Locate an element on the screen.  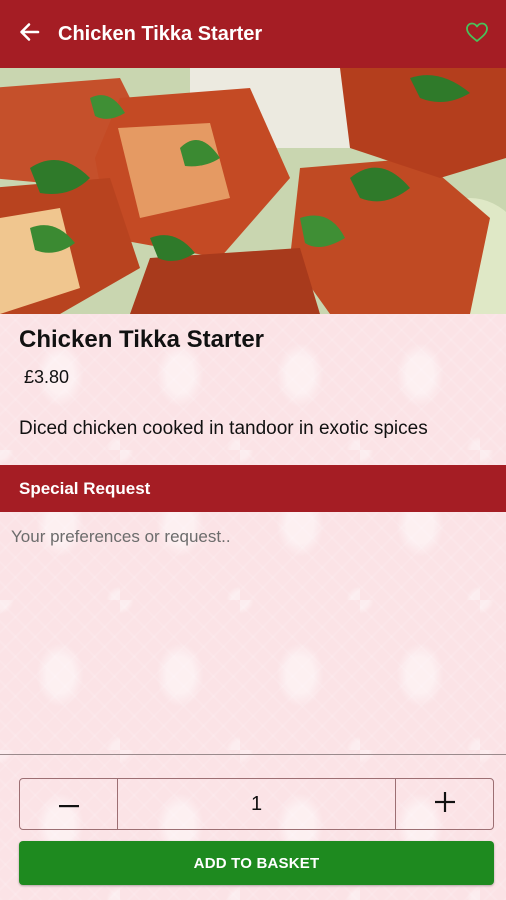
arrow-left-icon is located at coordinates (29, 34).